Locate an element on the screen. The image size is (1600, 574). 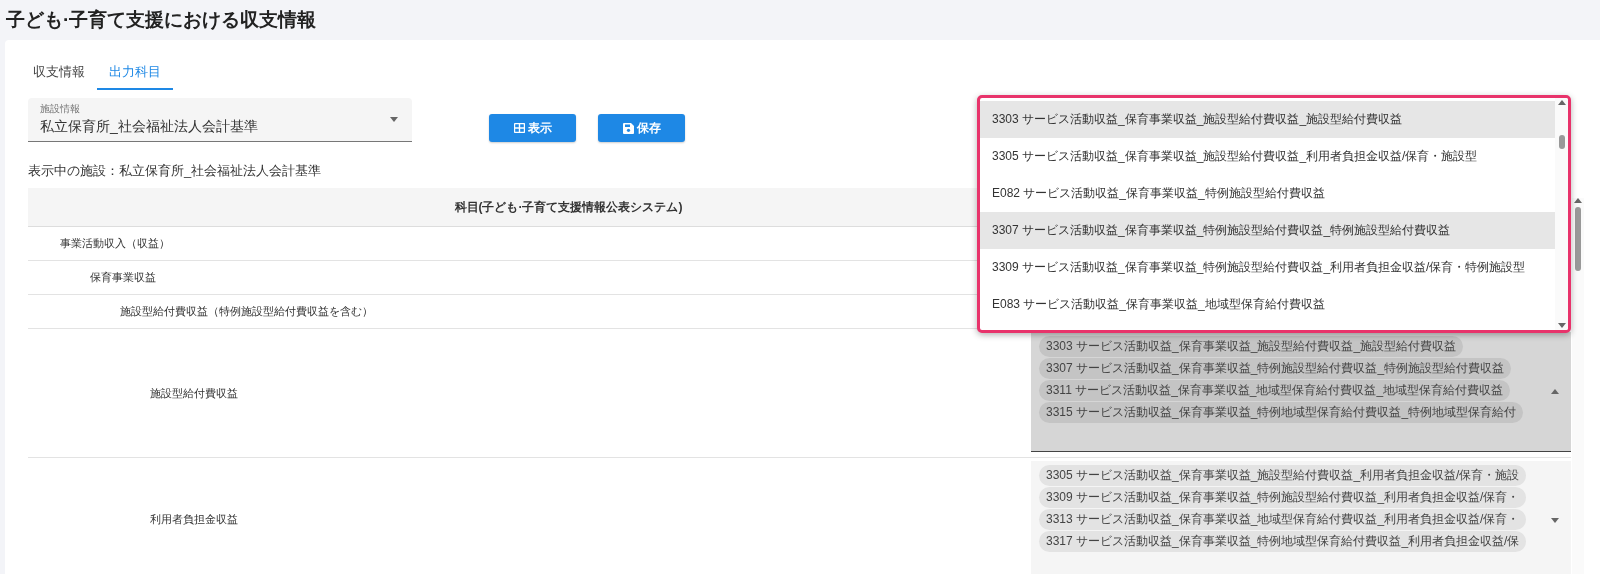
table-cell: 保育事業収益 is located at coordinates (123, 277).